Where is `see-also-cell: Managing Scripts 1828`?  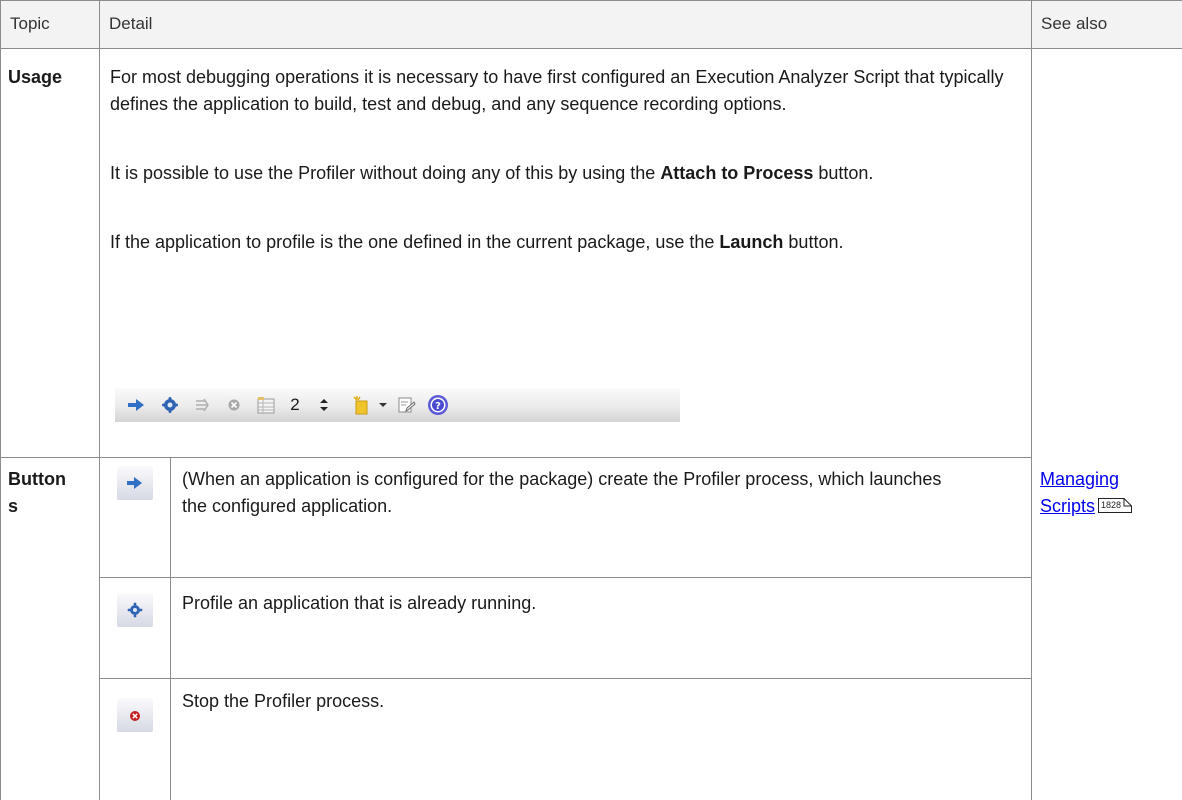 see-also-cell: Managing Scripts 1828 is located at coordinates (1110, 493).